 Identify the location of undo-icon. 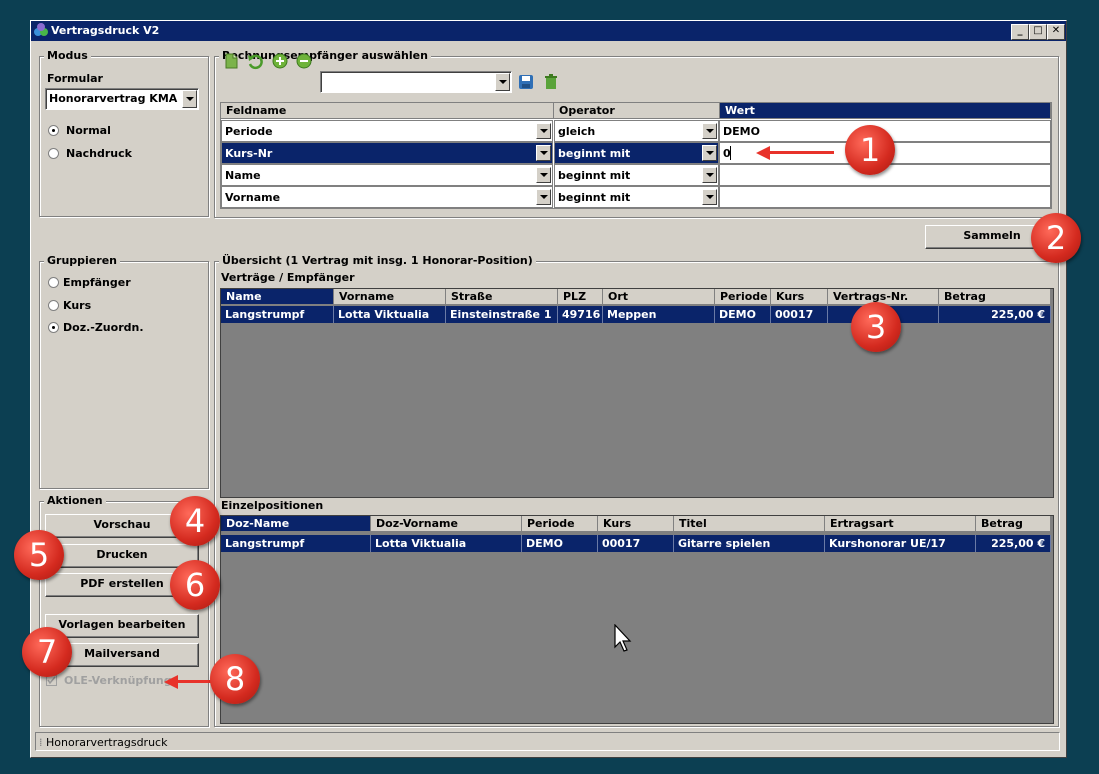
(255, 61).